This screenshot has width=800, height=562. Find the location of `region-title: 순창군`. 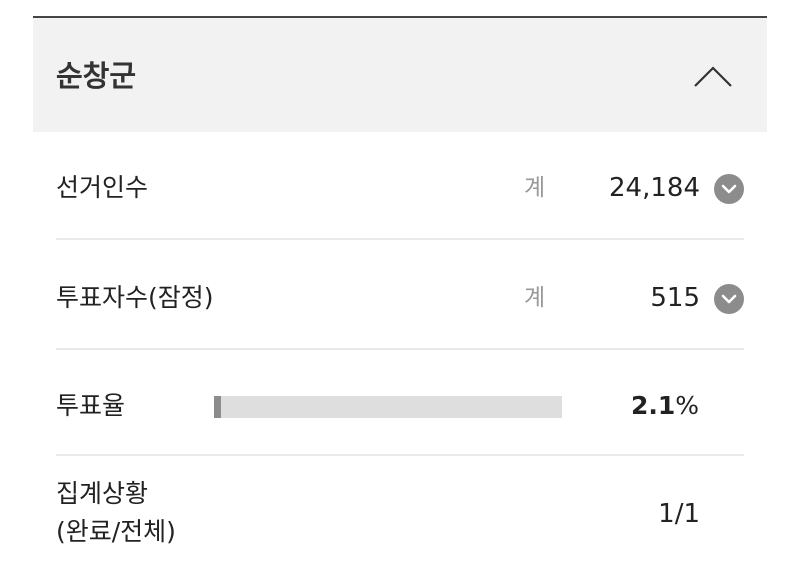

region-title: 순창군 is located at coordinates (96, 76).